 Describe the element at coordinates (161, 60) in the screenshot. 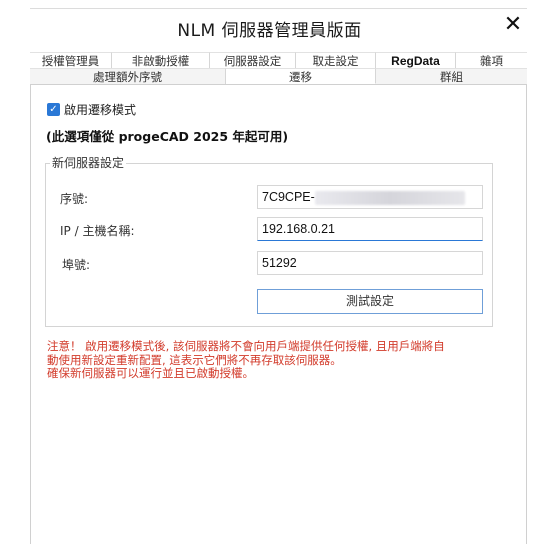

I see `tab-non-activated-licenses: 非啟動授權` at that location.